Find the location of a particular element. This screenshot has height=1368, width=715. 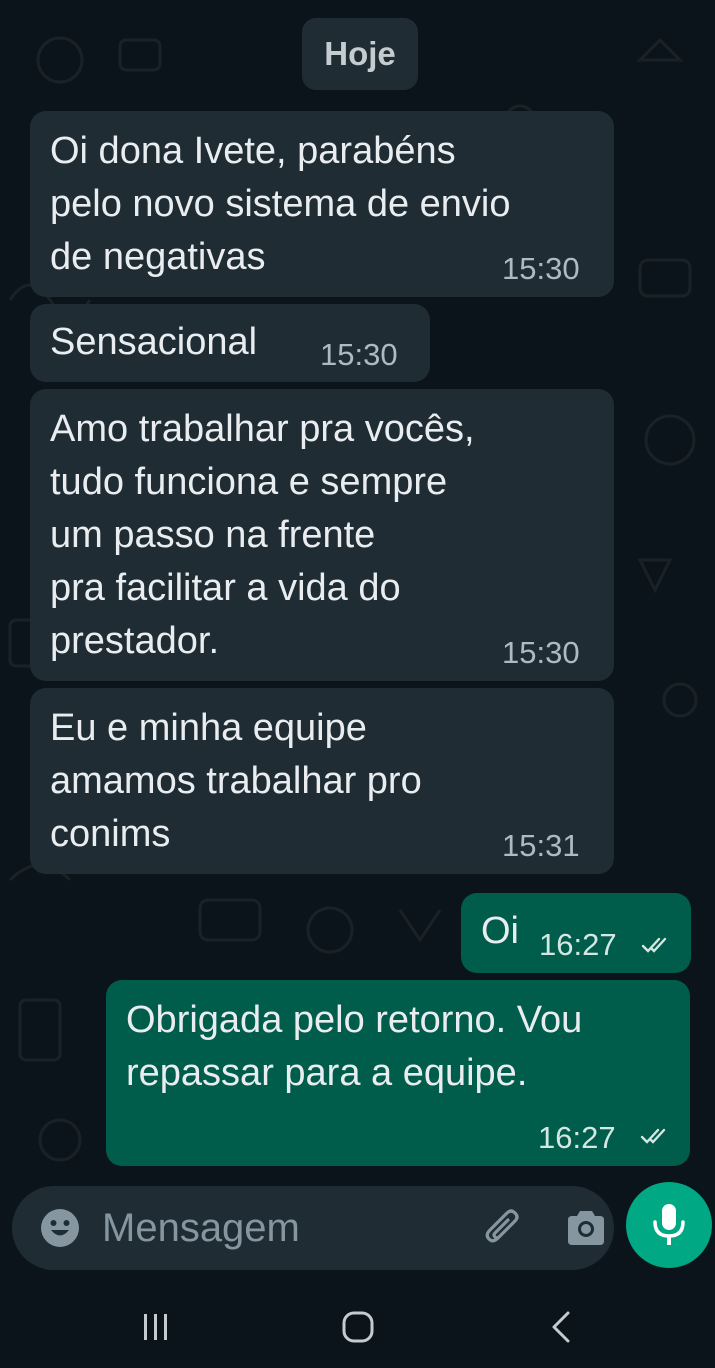

date-separator: Hoje is located at coordinates (360, 54).